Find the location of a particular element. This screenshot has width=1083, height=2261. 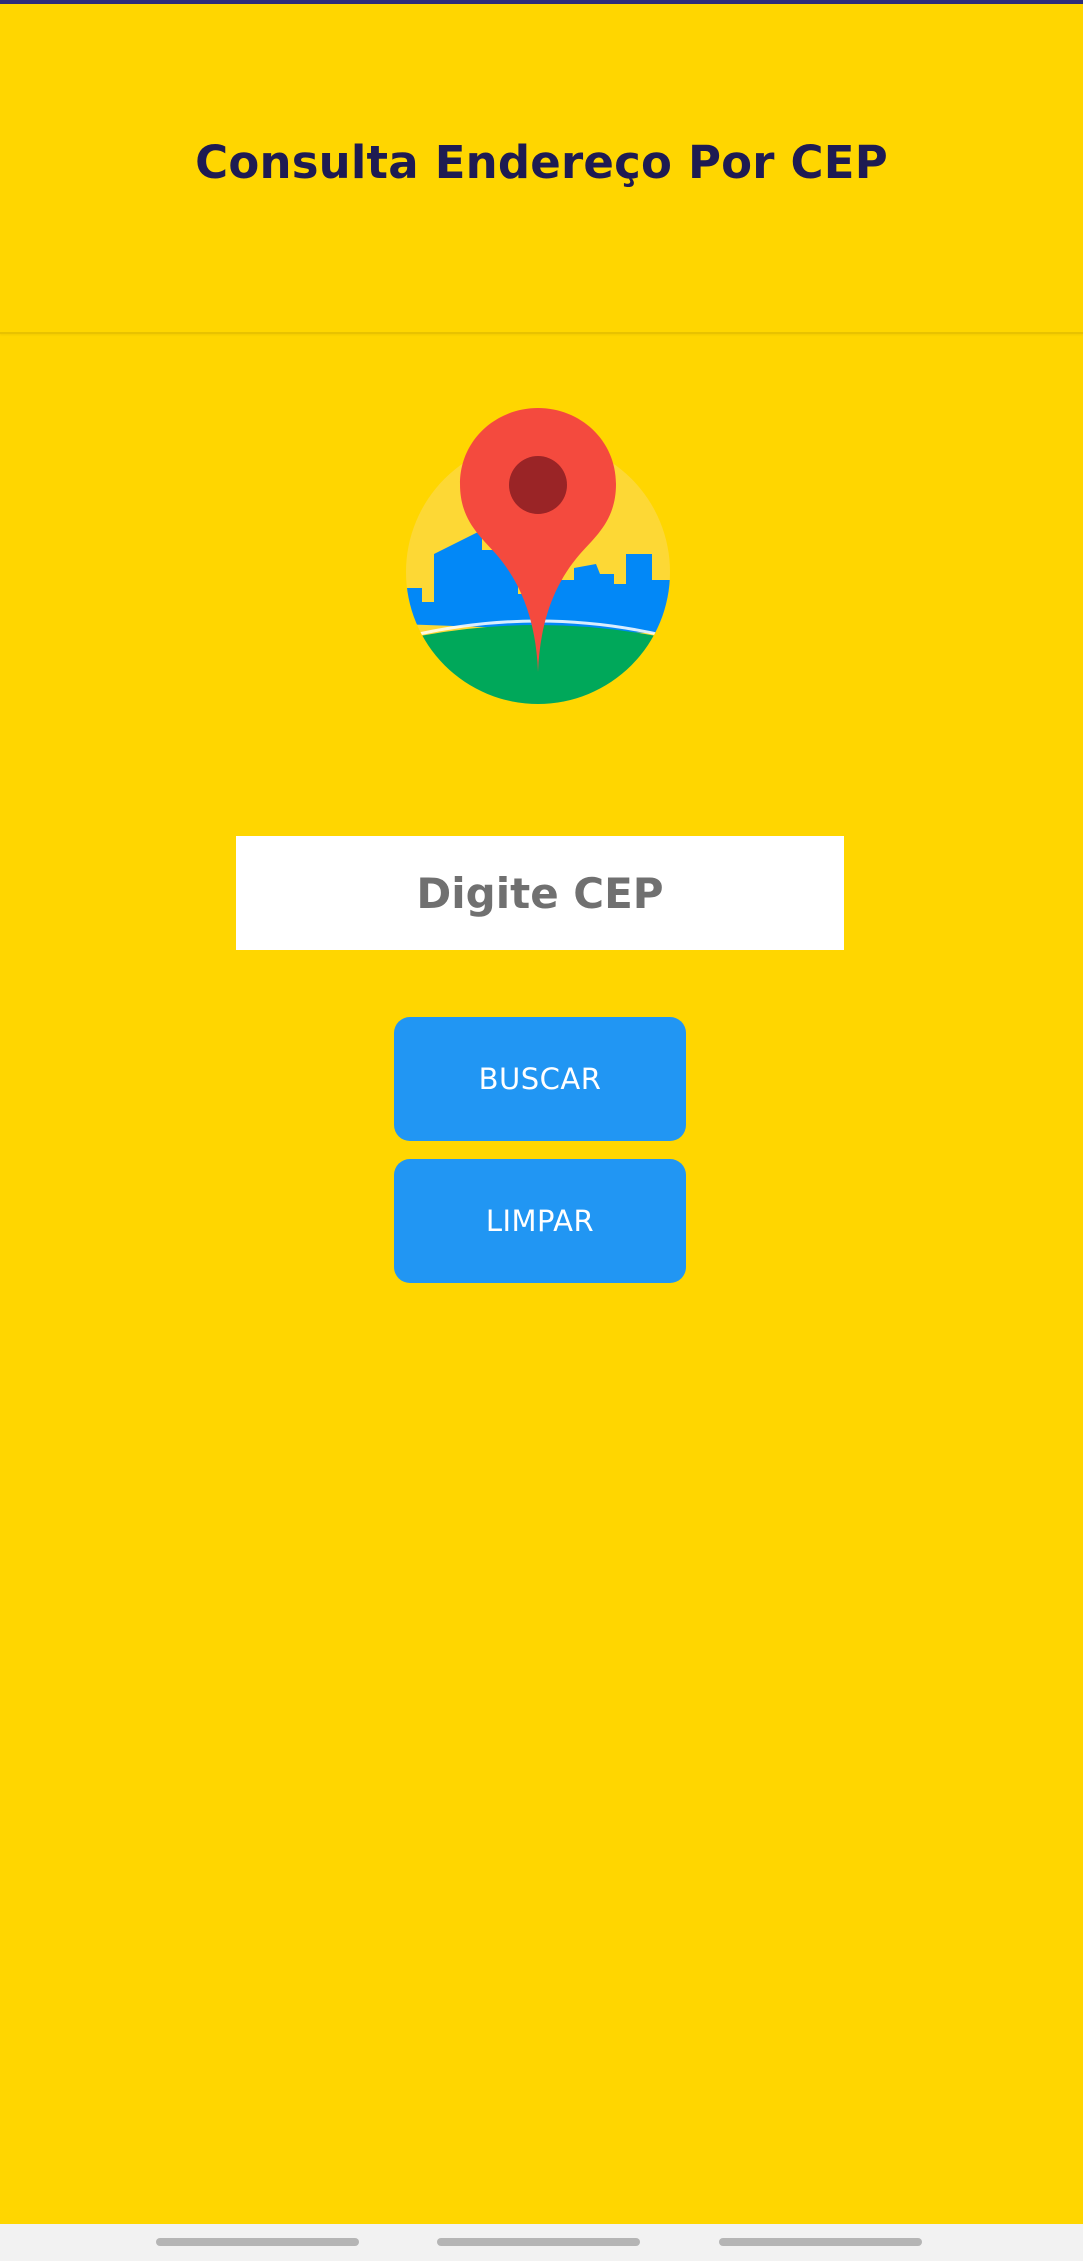

map-pin-city-icon is located at coordinates (538, 556).